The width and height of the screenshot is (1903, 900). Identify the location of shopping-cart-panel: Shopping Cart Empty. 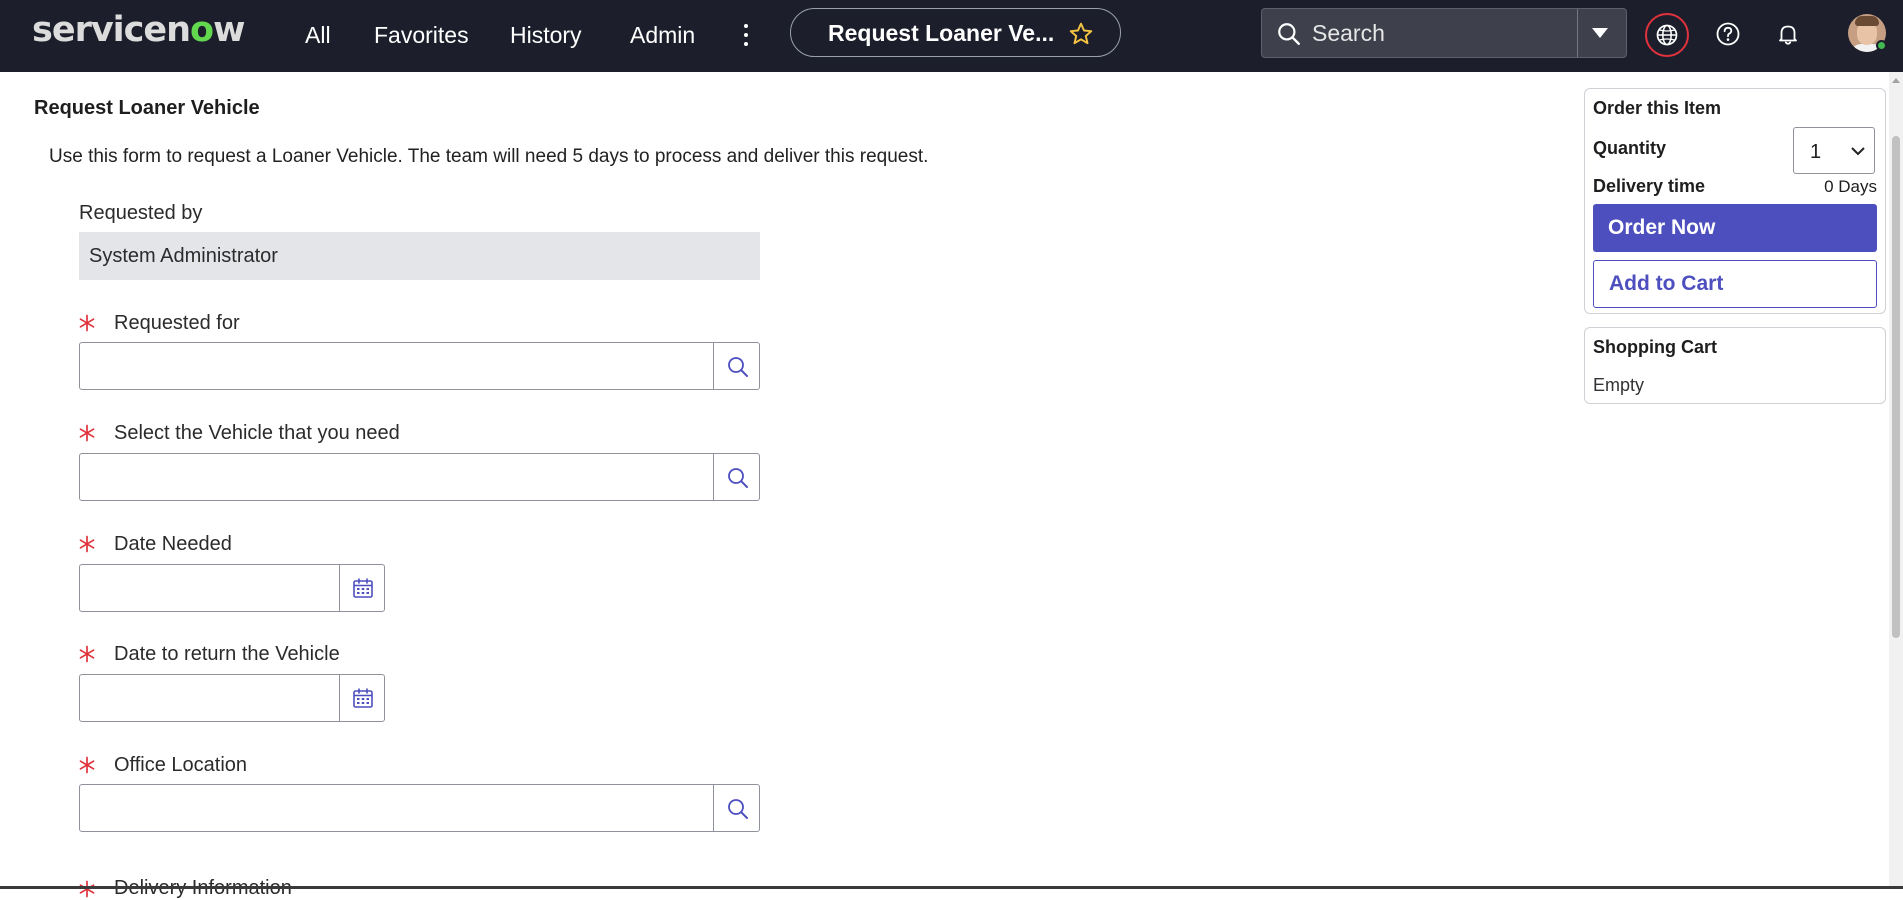
(1735, 365).